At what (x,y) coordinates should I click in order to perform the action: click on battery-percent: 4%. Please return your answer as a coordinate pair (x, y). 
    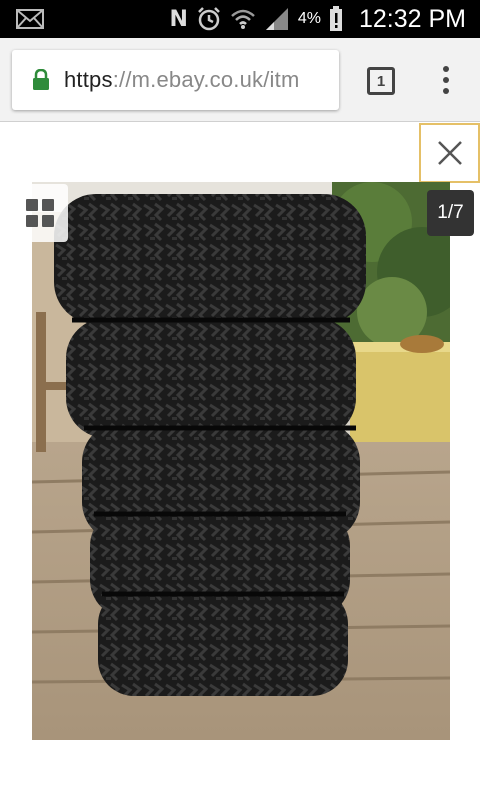
    Looking at the image, I should click on (309, 18).